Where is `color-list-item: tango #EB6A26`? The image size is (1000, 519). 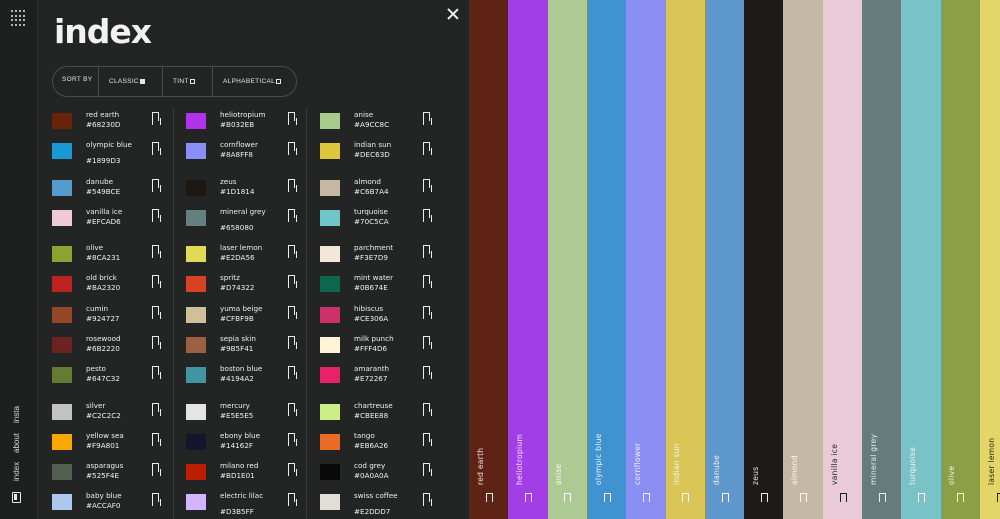
color-list-item: tango #EB6A26 is located at coordinates (382, 444).